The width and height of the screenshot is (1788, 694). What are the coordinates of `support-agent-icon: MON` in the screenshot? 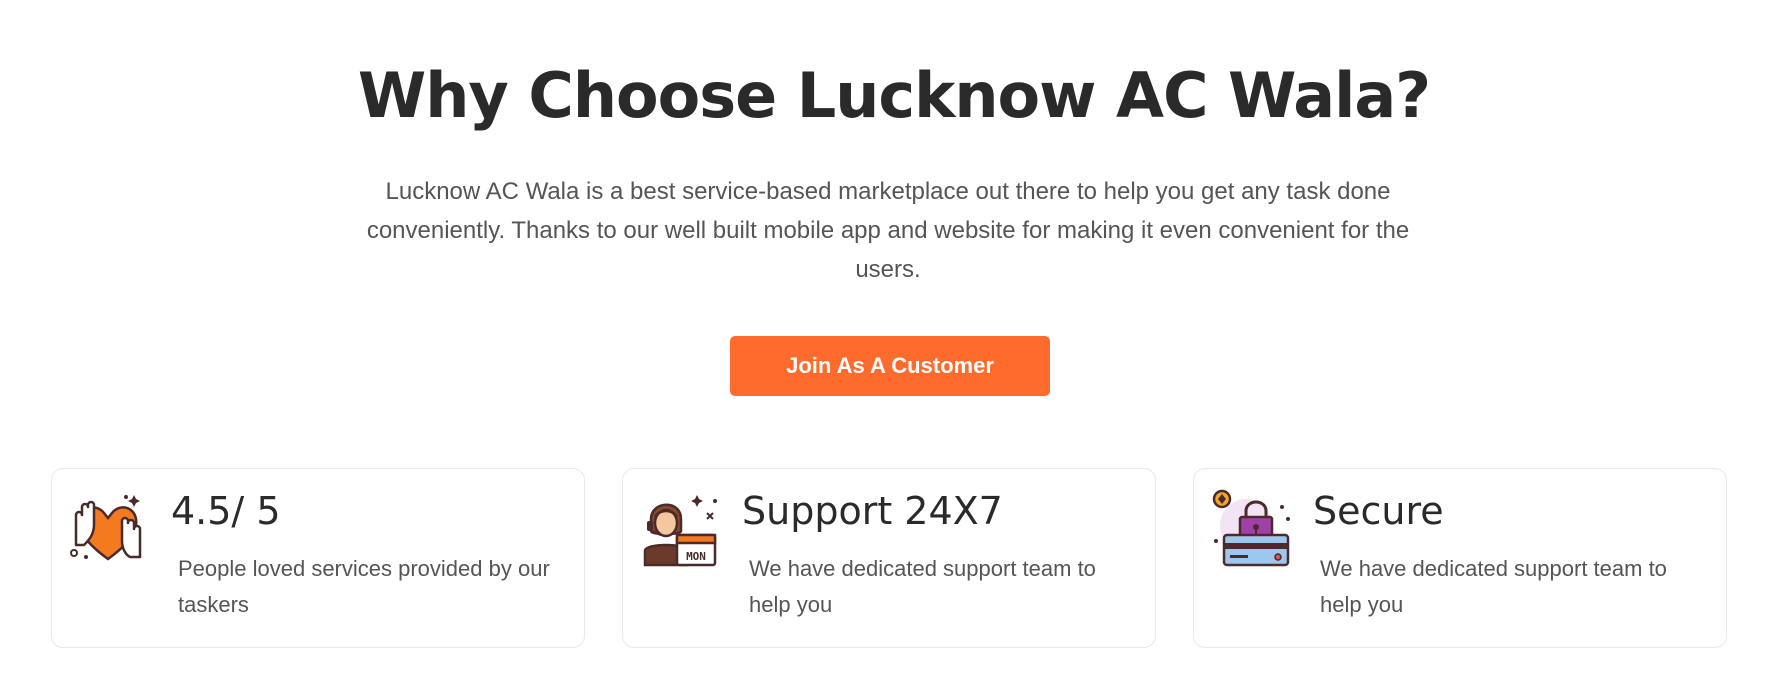 It's located at (679, 527).